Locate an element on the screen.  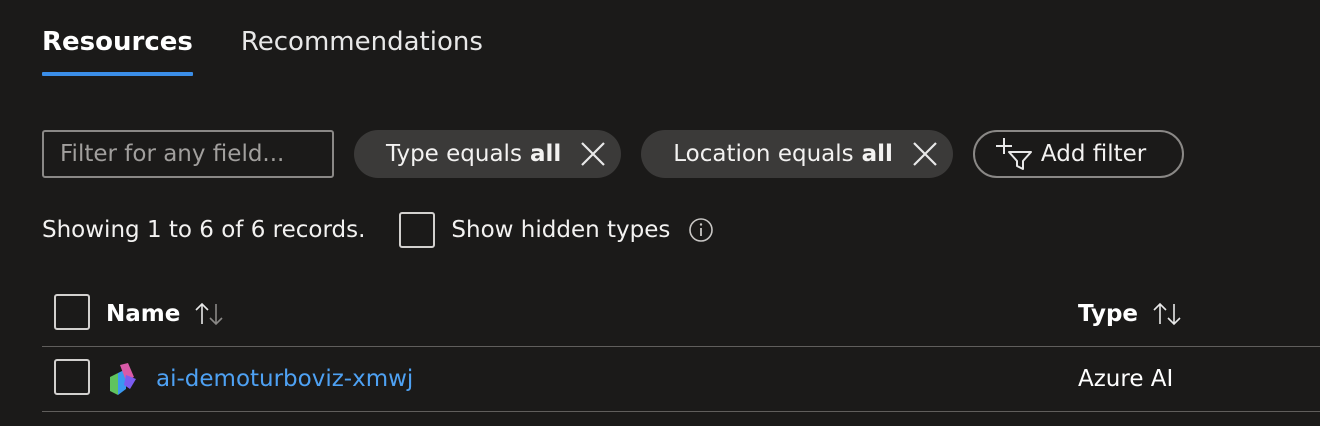
row-checkbox is located at coordinates (72, 377).